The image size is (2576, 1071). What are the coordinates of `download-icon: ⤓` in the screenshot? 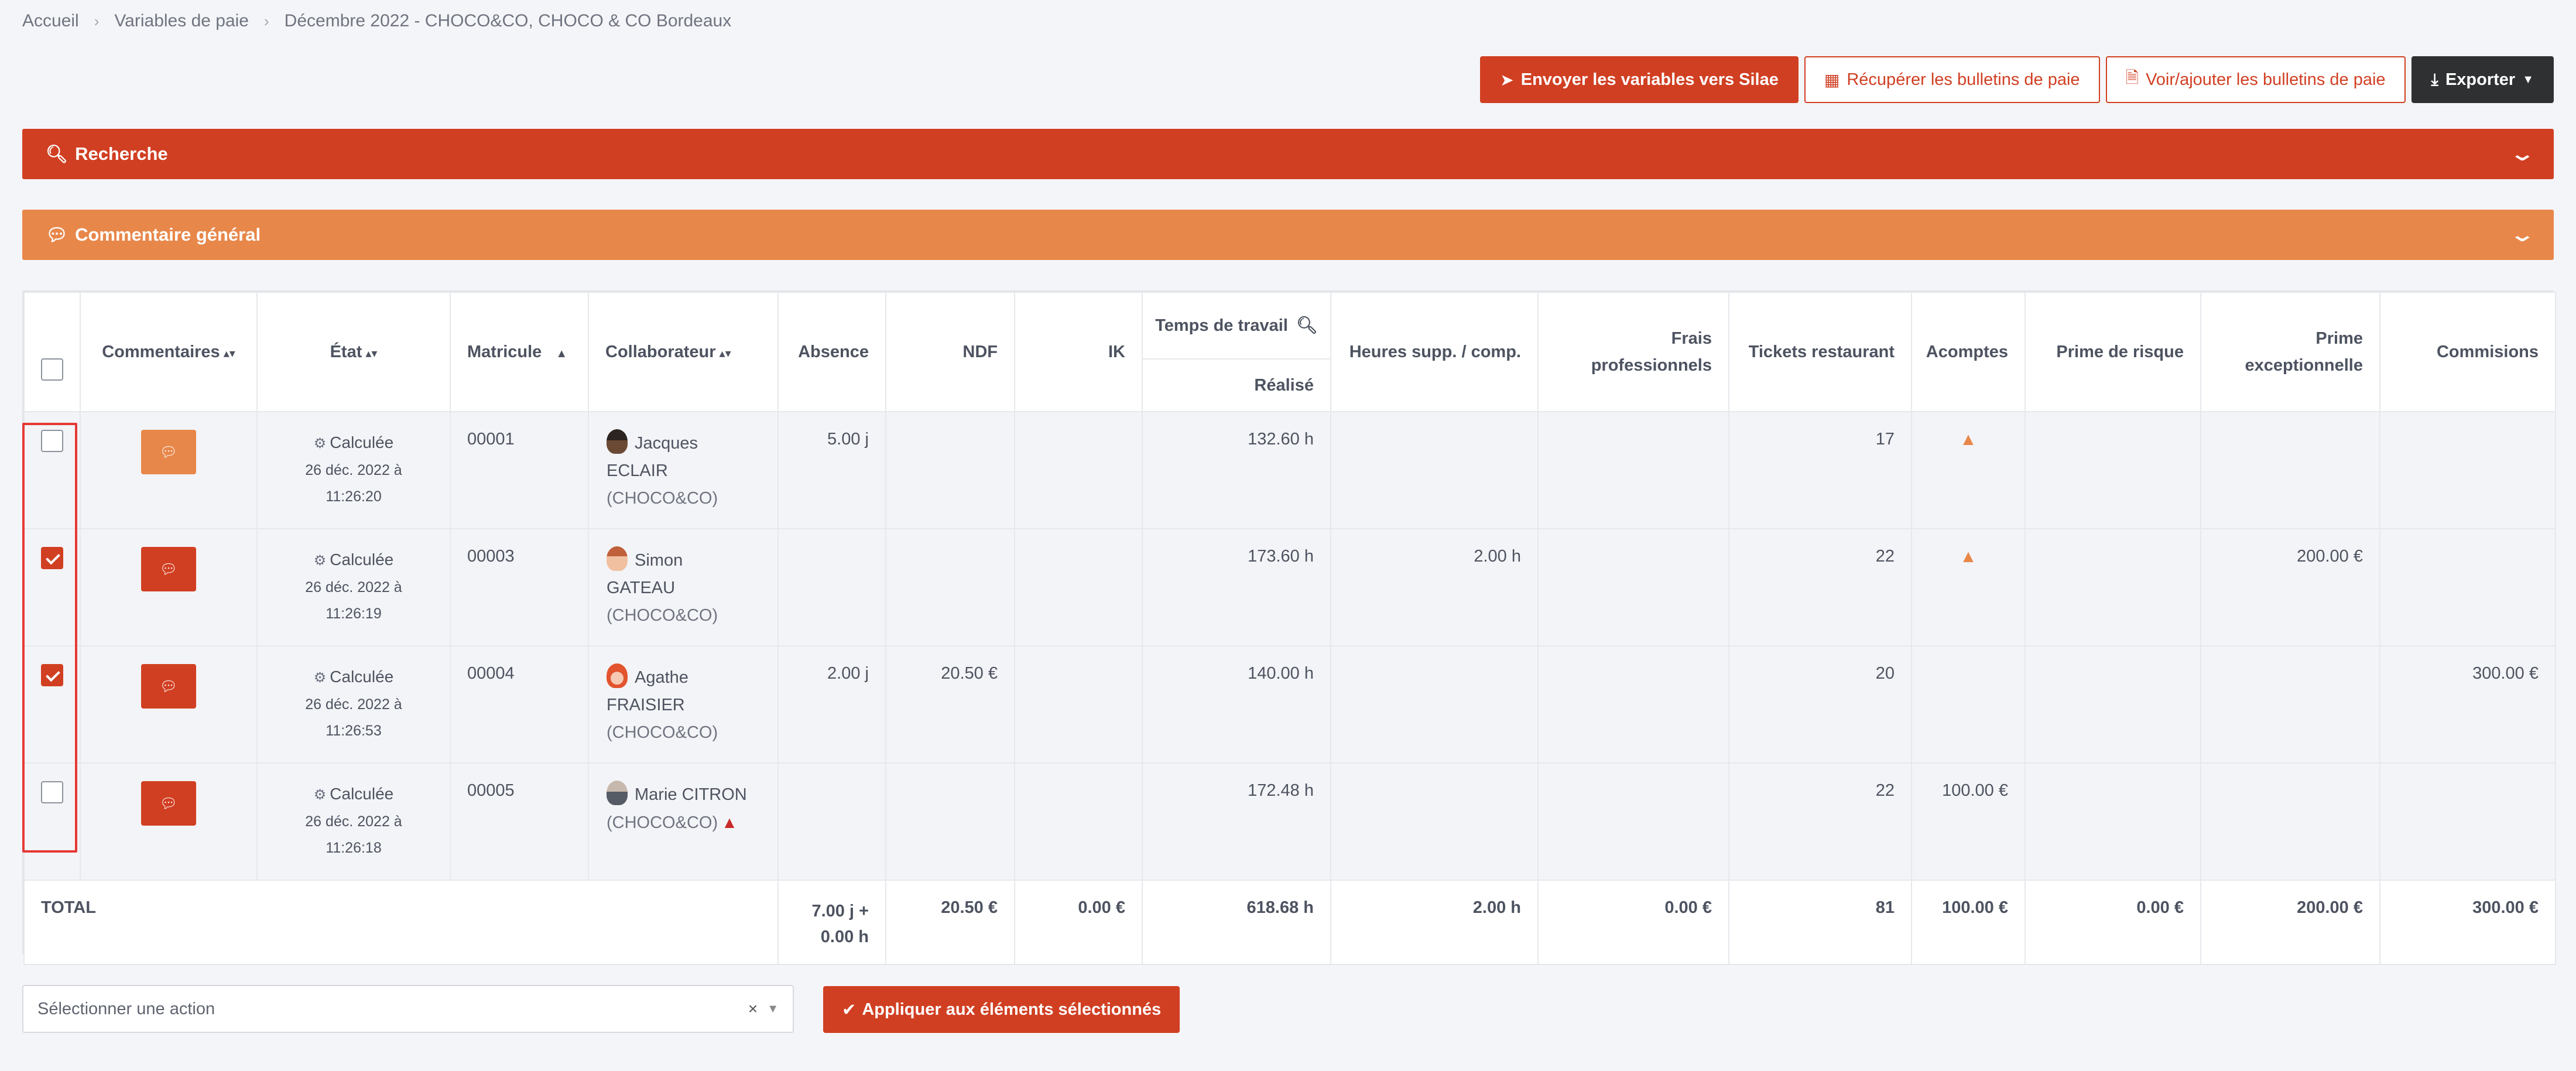 It's located at (2434, 79).